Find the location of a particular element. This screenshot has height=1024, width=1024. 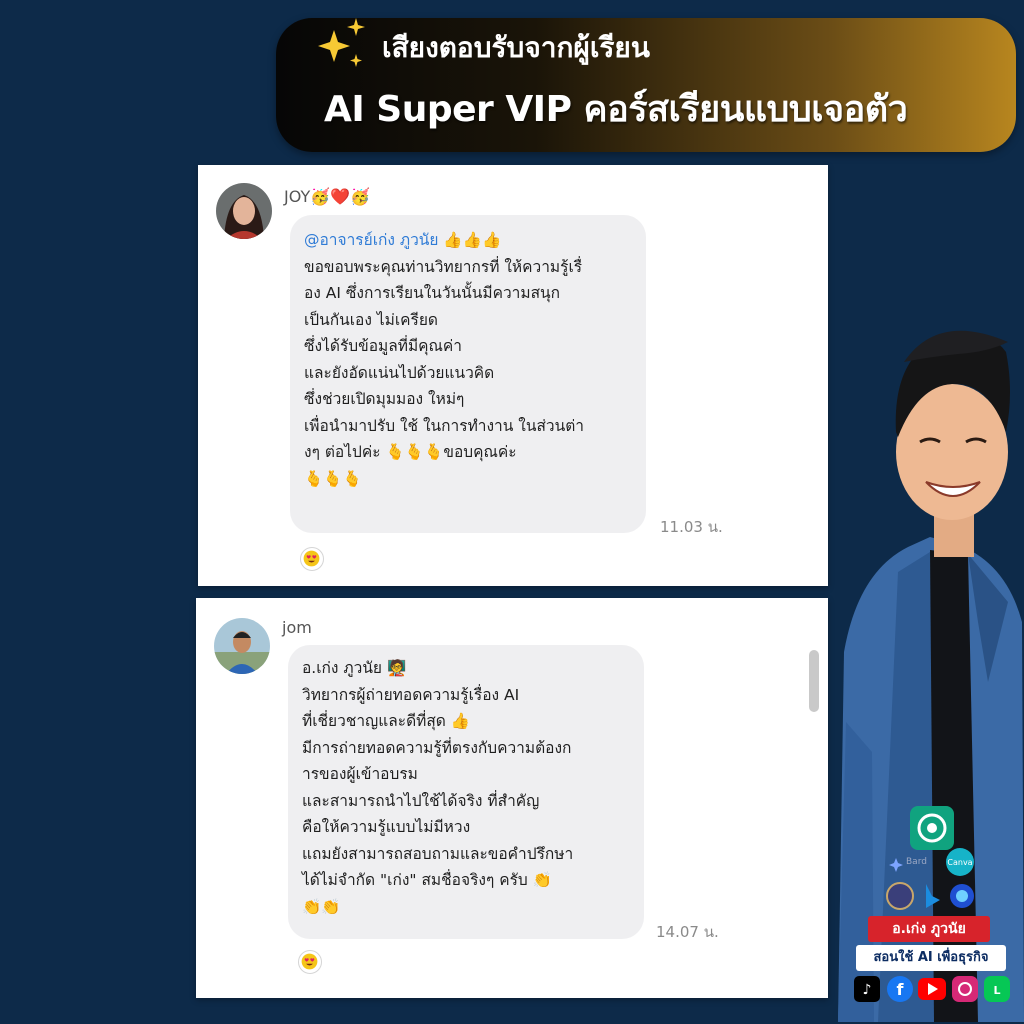

message-line: อ.เก่ง ภูวนัย 🧑‍🏫 is located at coordinates (354, 668).